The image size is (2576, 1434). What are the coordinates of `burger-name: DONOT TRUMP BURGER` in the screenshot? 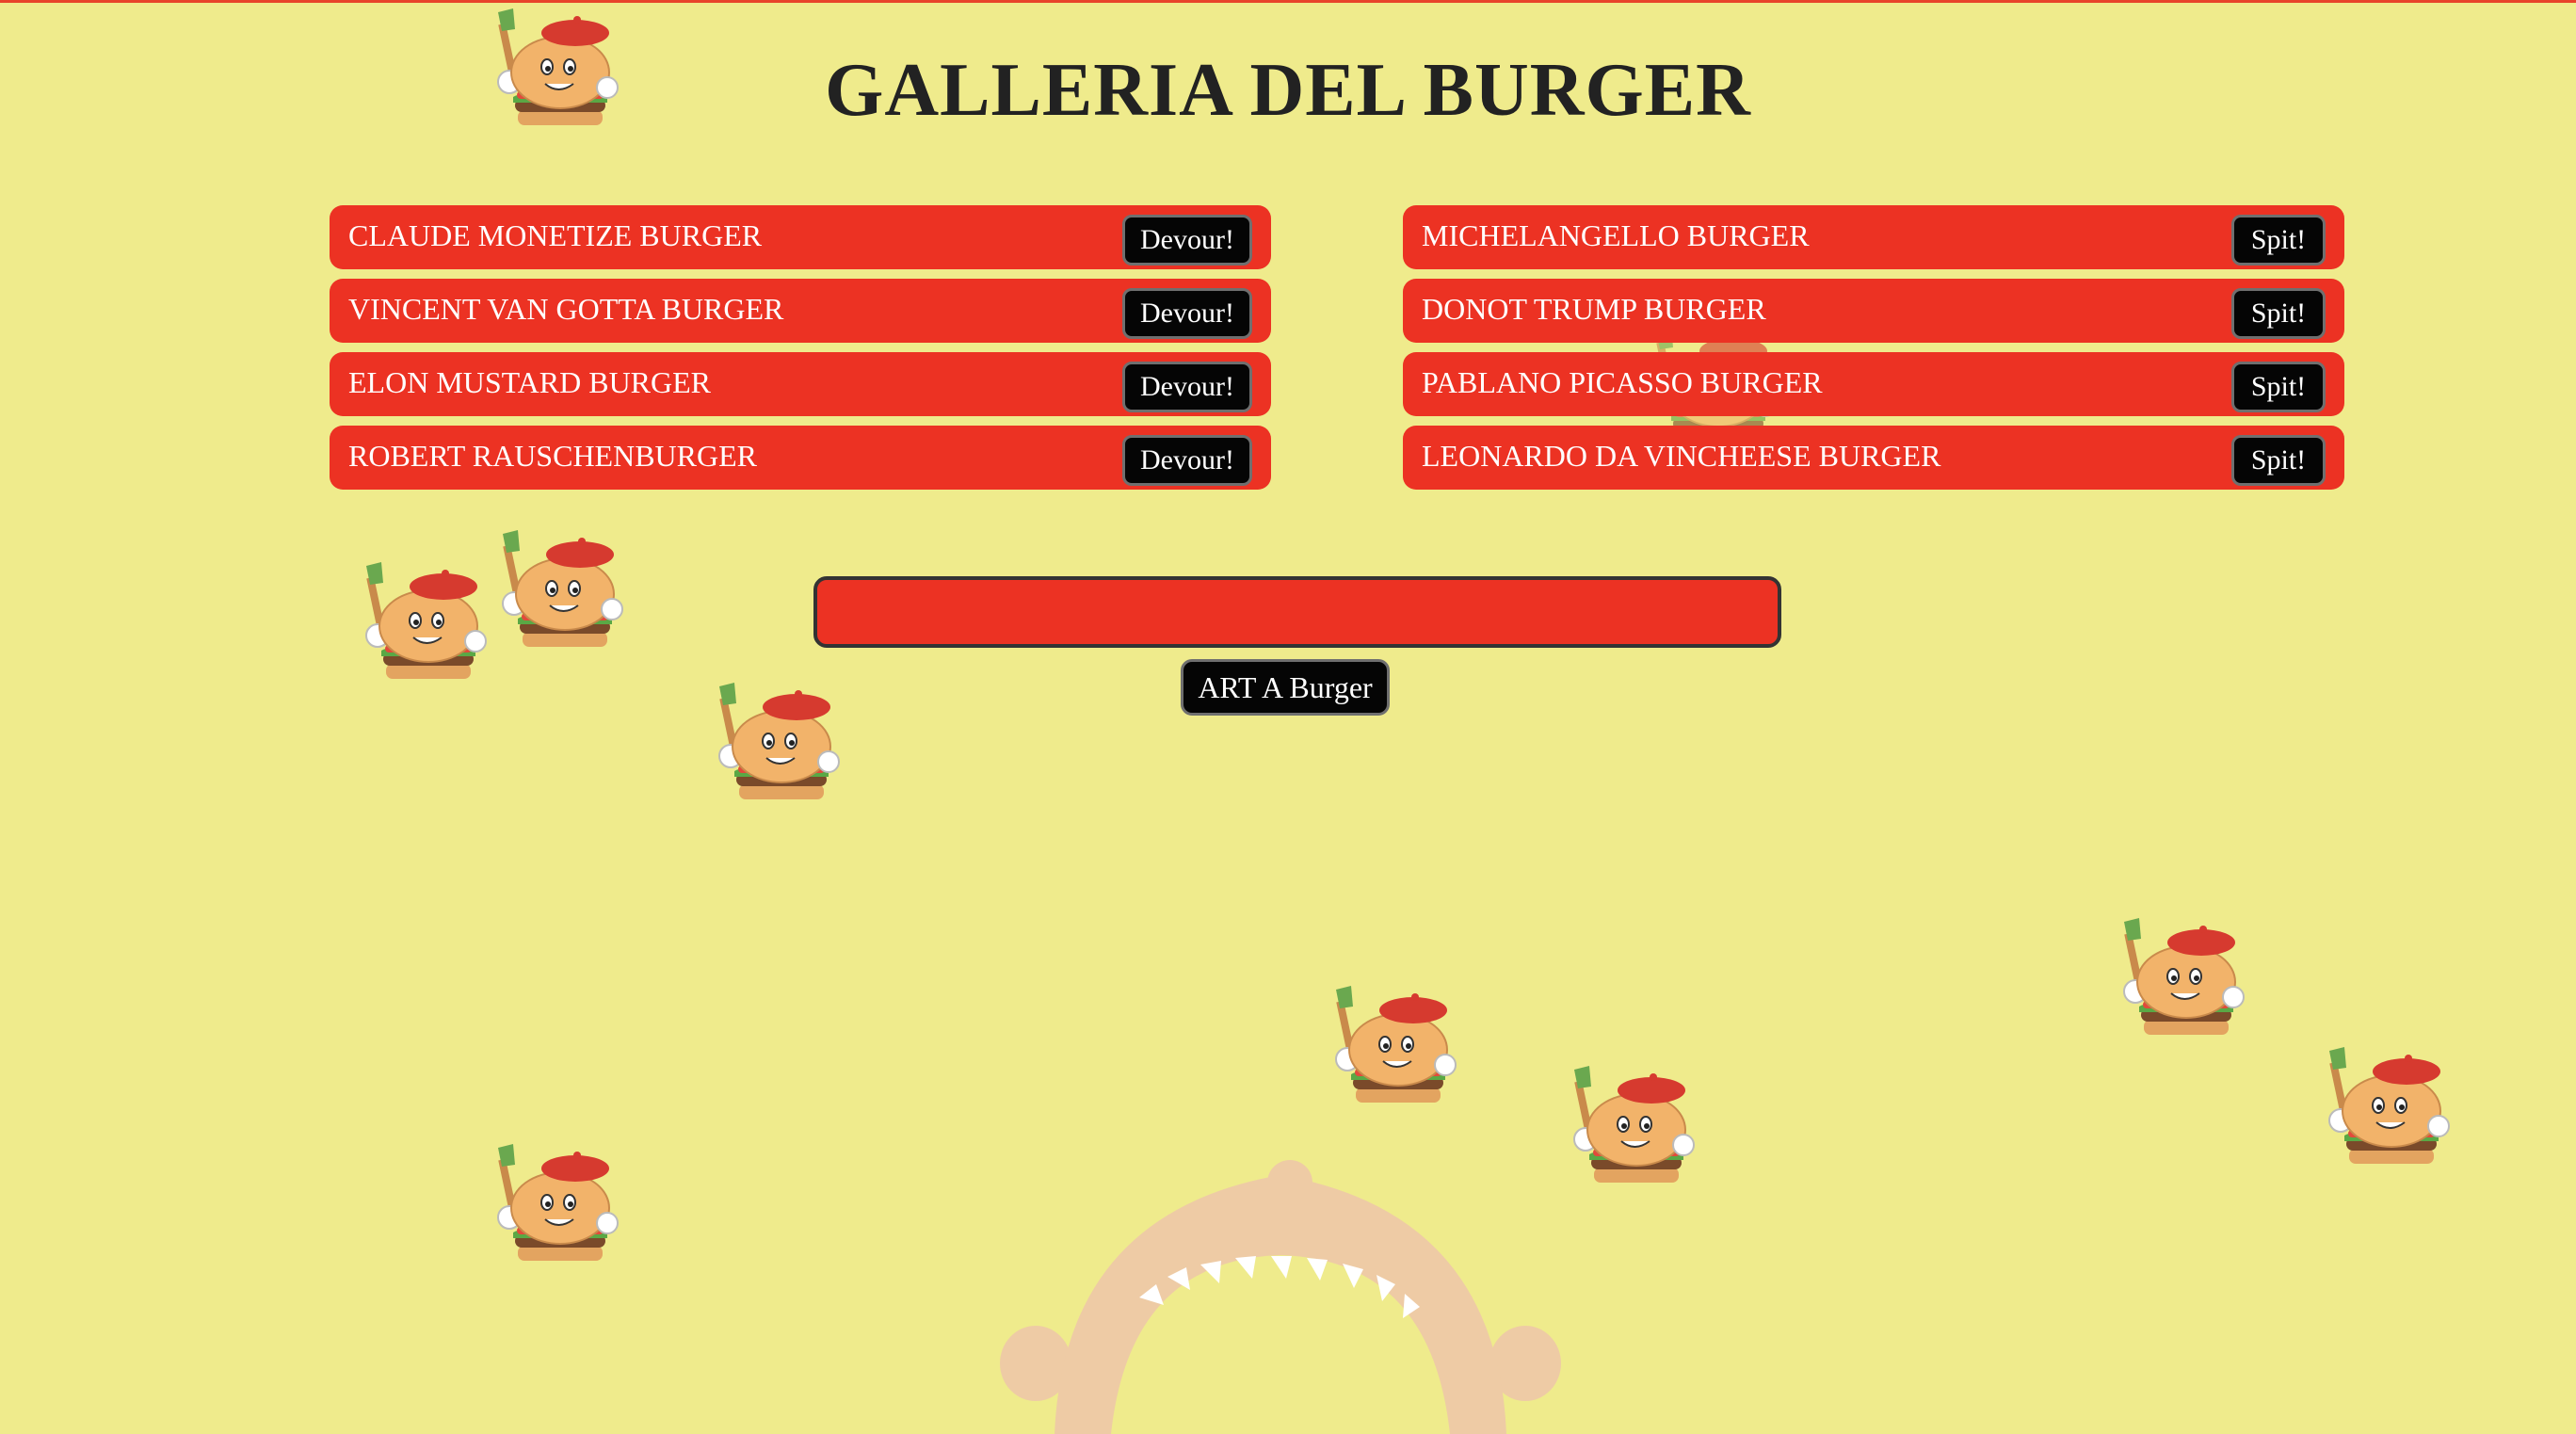 It's located at (1594, 309).